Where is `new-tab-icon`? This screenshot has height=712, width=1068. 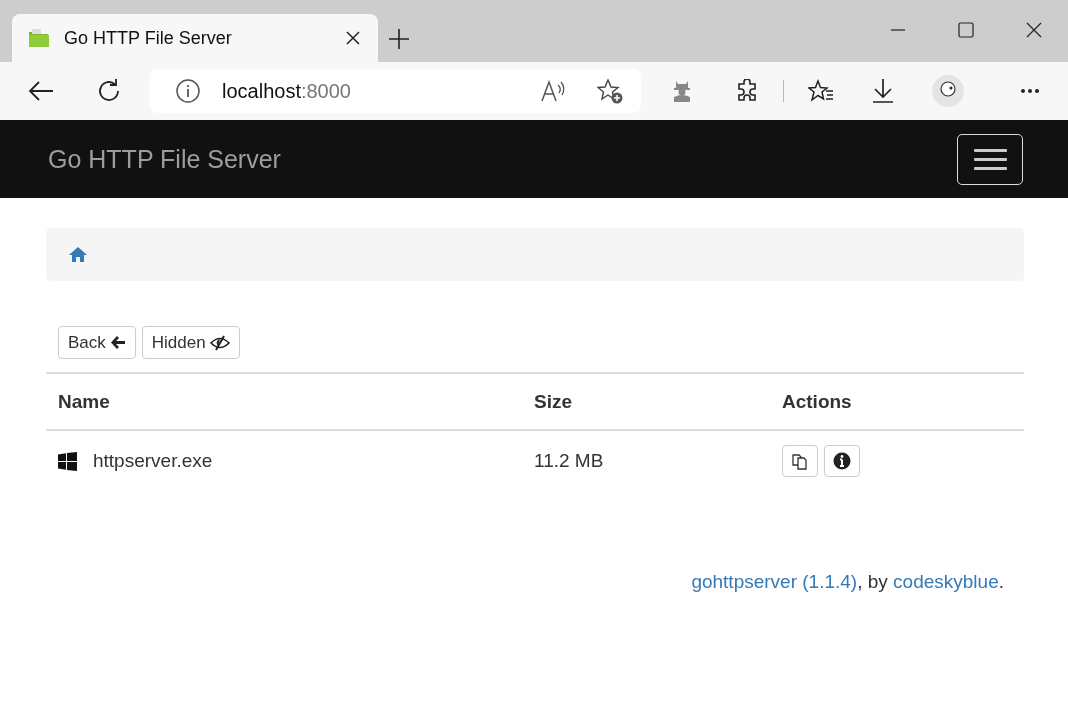 new-tab-icon is located at coordinates (399, 39).